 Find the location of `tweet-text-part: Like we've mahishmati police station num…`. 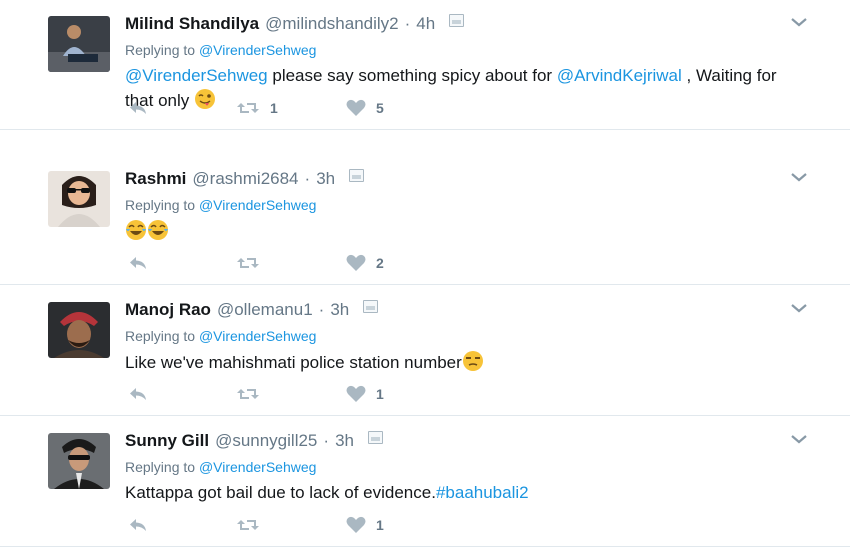

tweet-text-part: Like we've mahishmati police station num… is located at coordinates (293, 362).